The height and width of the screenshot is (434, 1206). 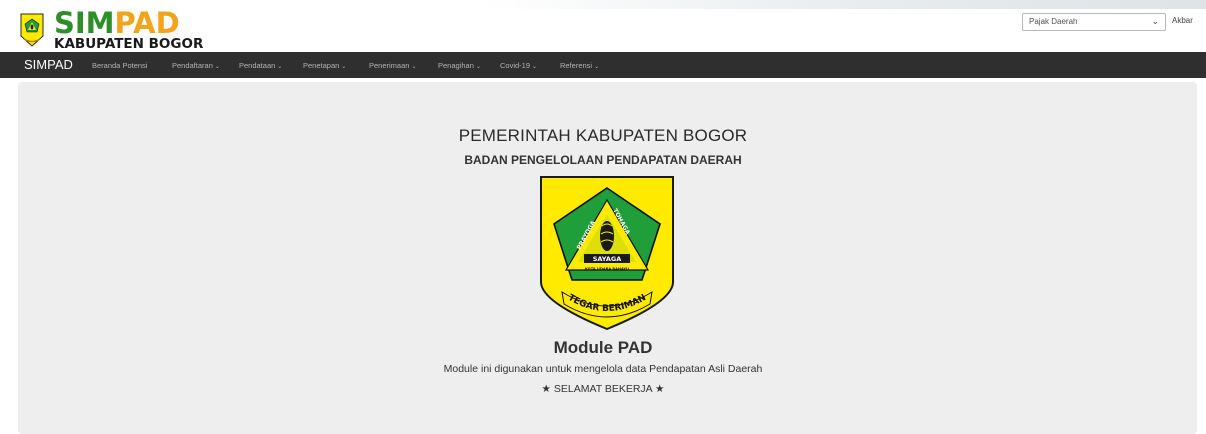 I want to click on brand-title: SIMPAD, so click(x=128, y=23).